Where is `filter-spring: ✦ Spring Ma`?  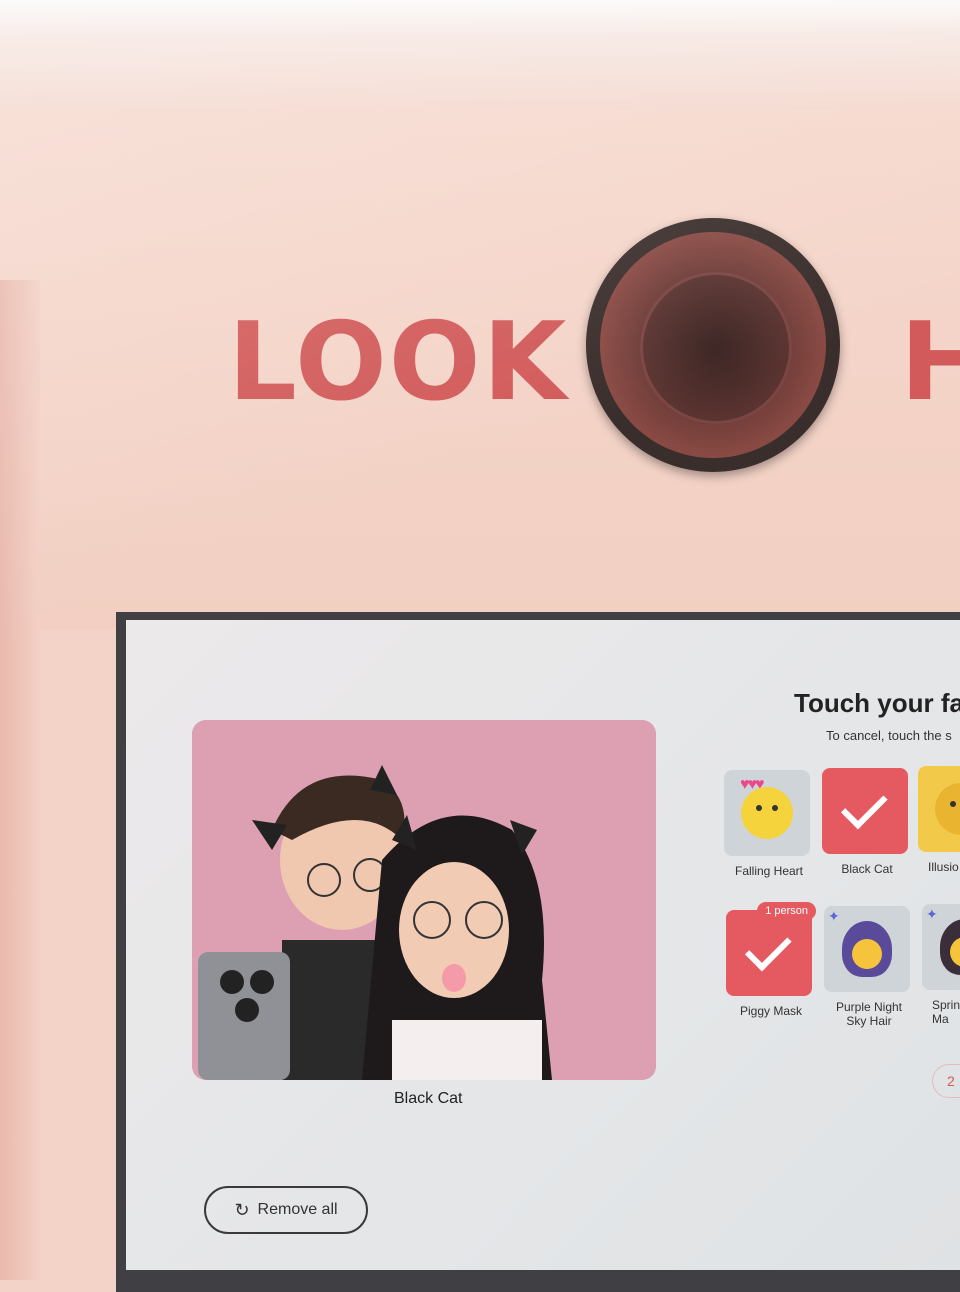
filter-spring: ✦ Spring Ma is located at coordinates (941, 965).